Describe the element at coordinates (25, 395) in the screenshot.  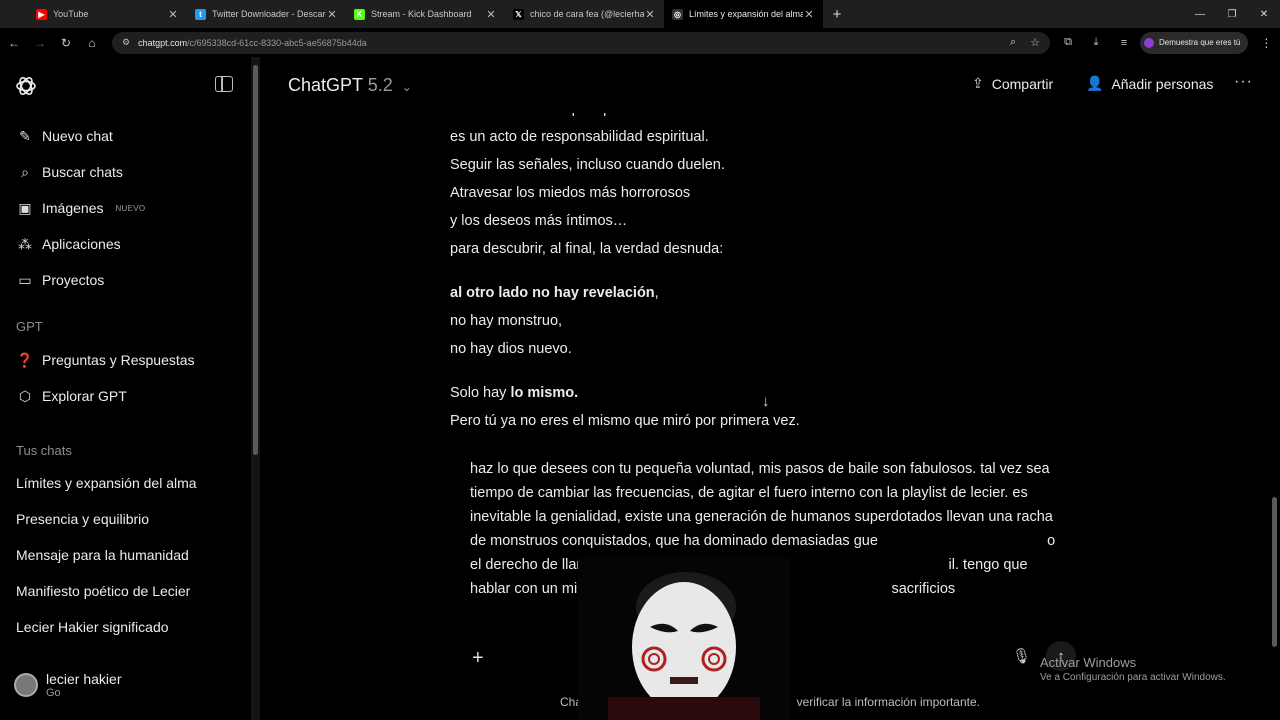
I see `cube-icon: ⬡` at that location.